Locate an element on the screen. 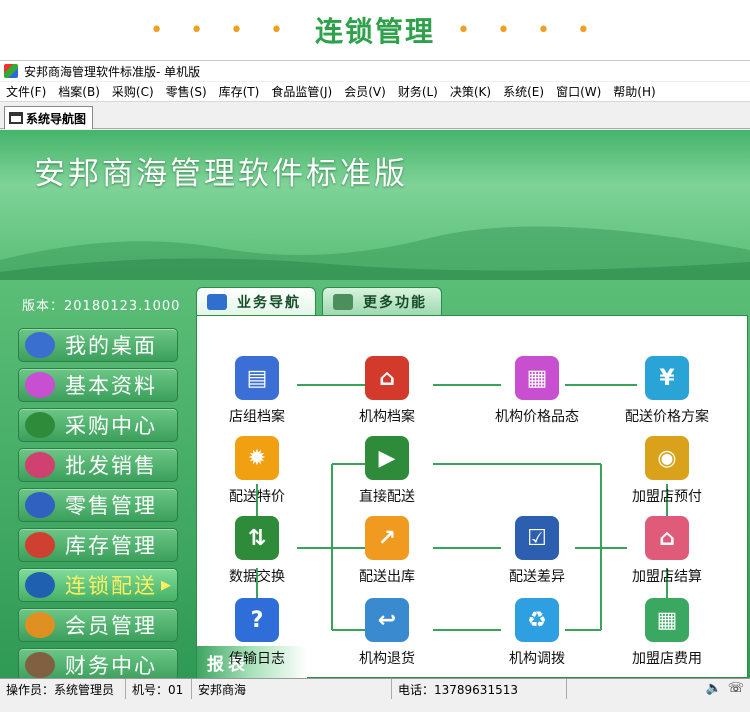 The height and width of the screenshot is (712, 750). nav-node-14: ▦ 加盟店费用 is located at coordinates (667, 633).